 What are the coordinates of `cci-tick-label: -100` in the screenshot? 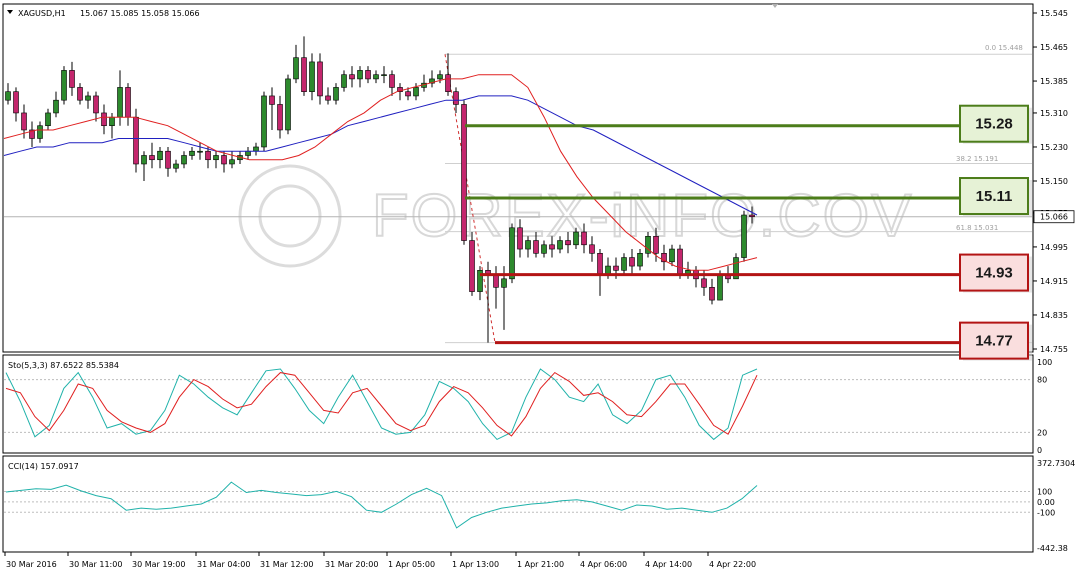 It's located at (1046, 512).